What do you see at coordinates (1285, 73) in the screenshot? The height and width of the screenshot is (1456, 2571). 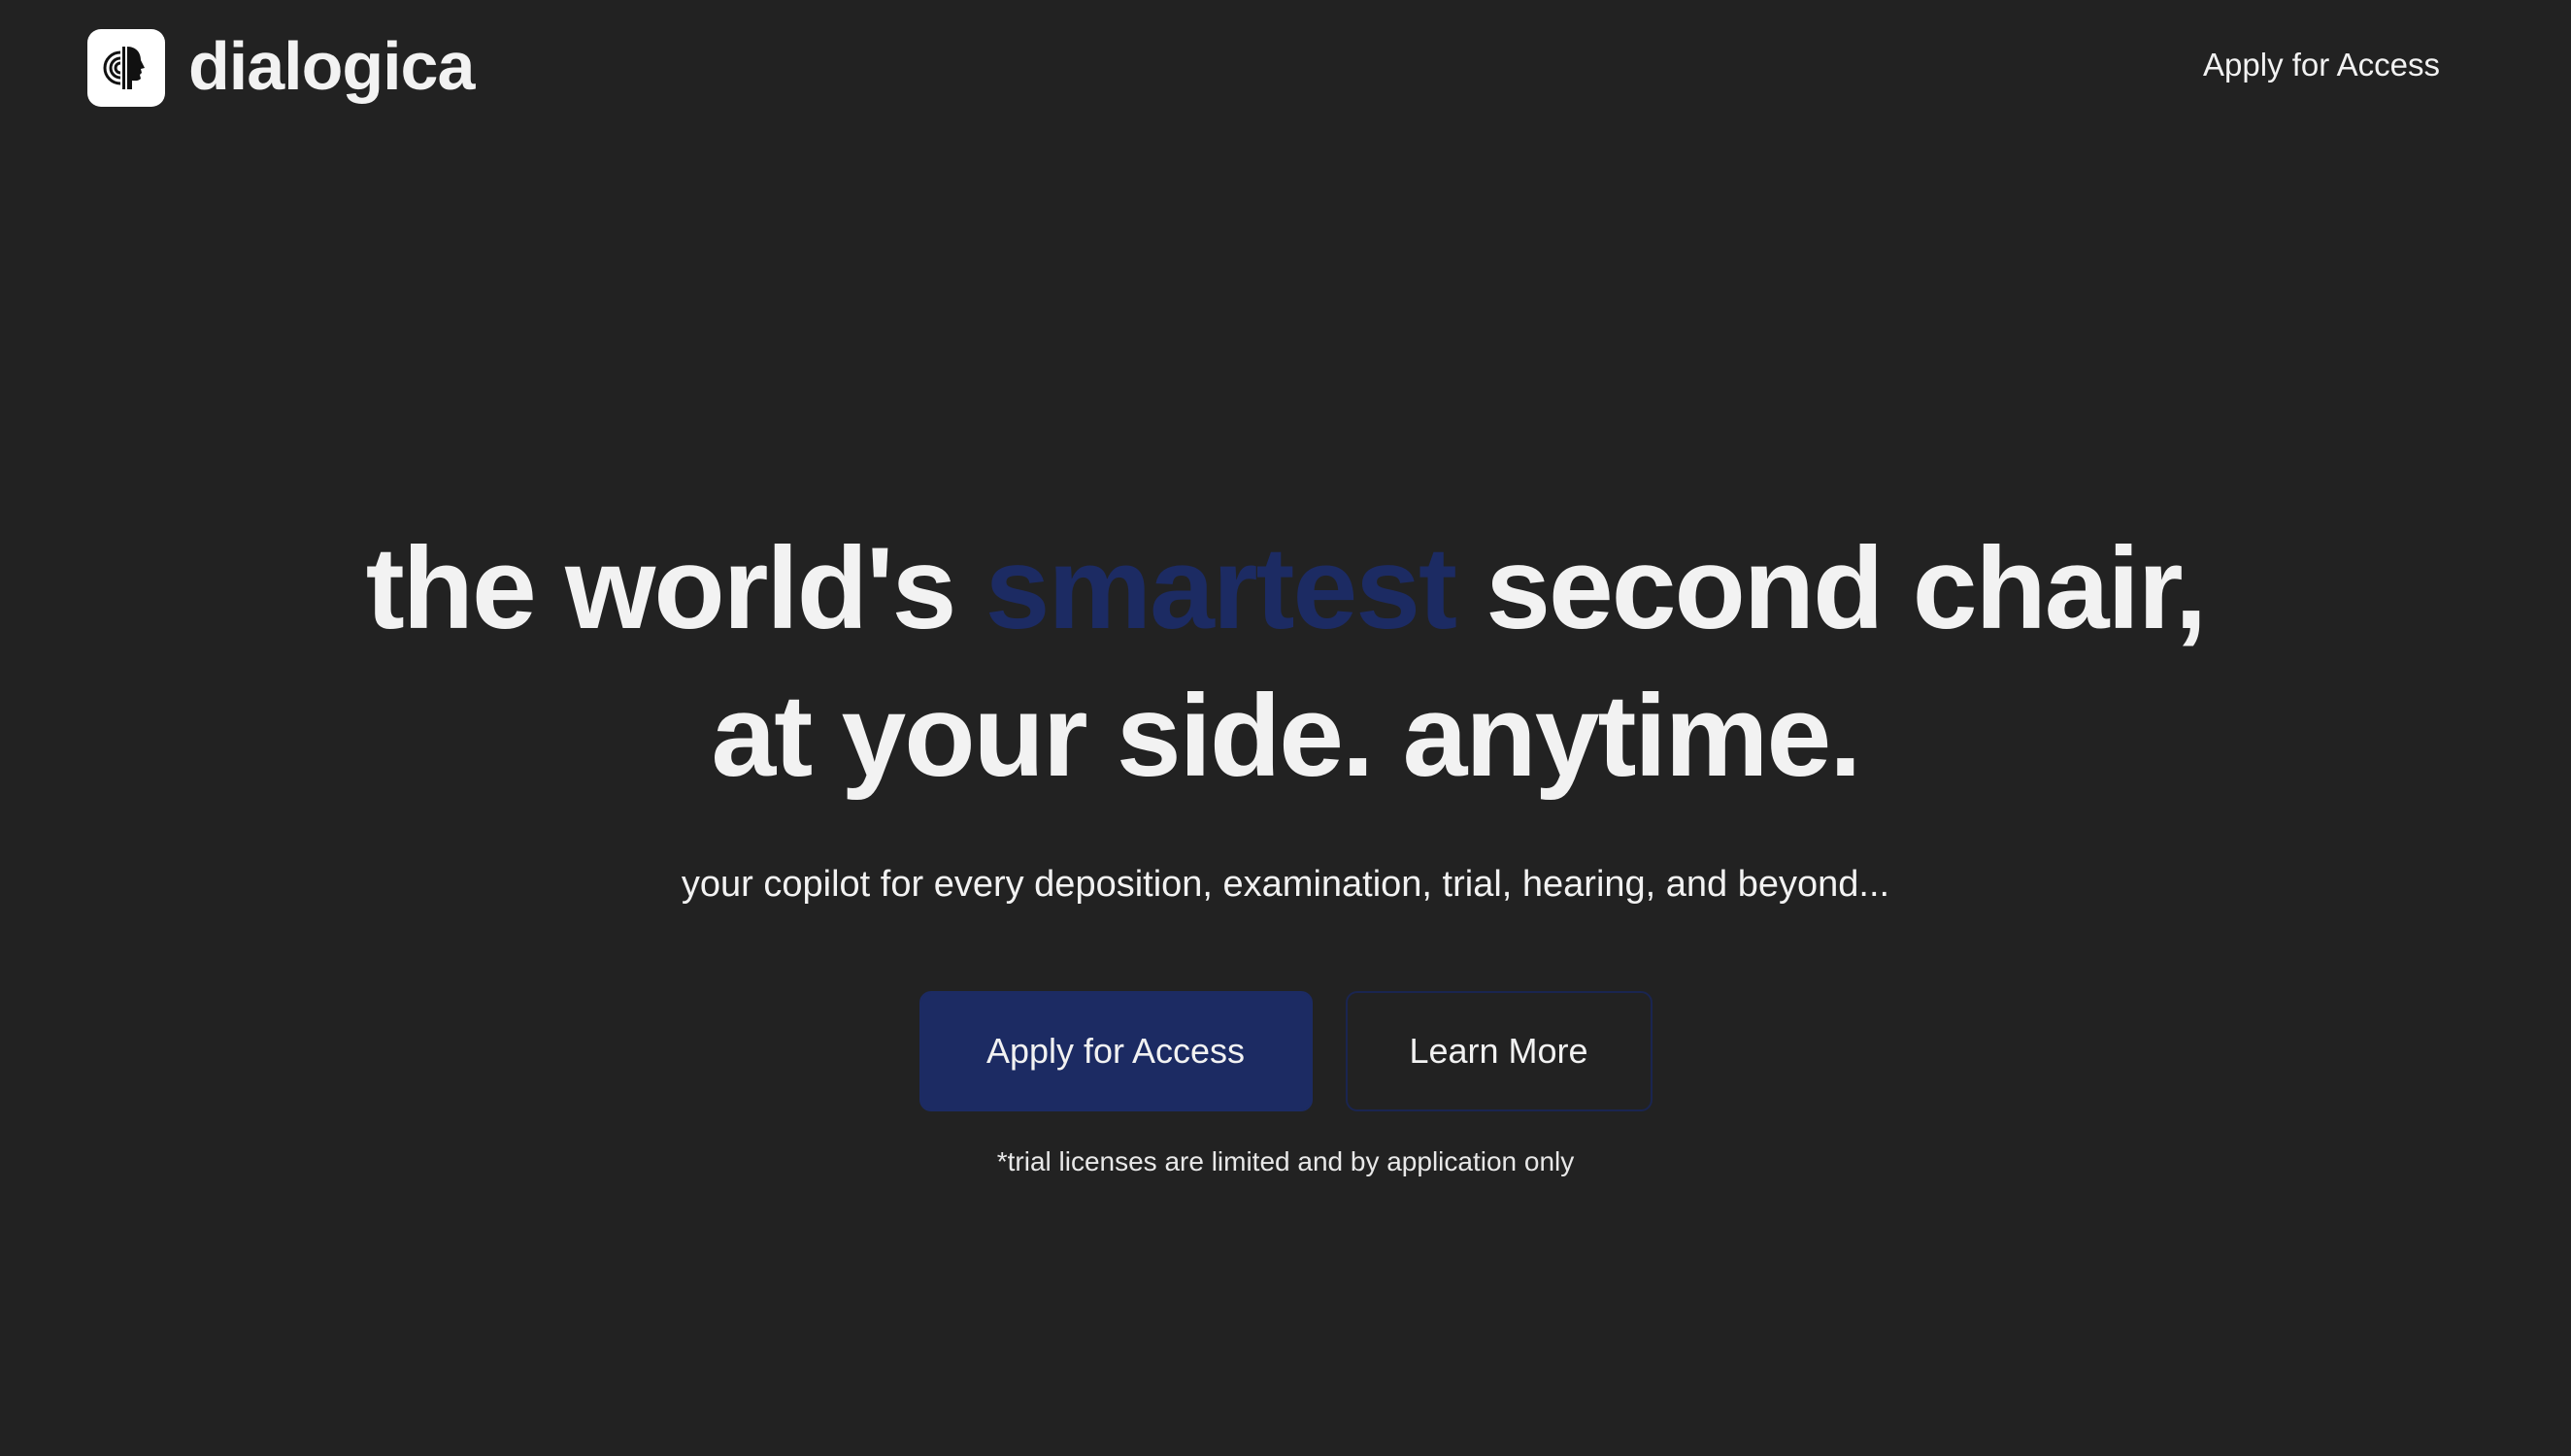 I see `site-header: dialogica Apply for Access` at bounding box center [1285, 73].